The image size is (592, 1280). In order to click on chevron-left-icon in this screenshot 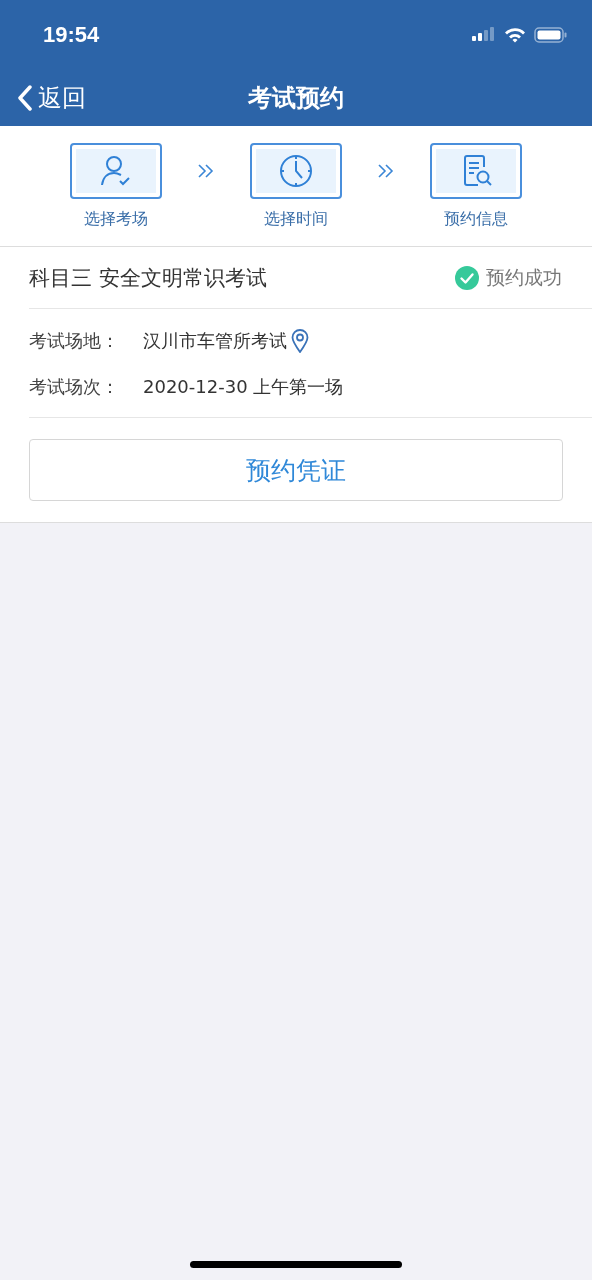, I will do `click(25, 98)`.